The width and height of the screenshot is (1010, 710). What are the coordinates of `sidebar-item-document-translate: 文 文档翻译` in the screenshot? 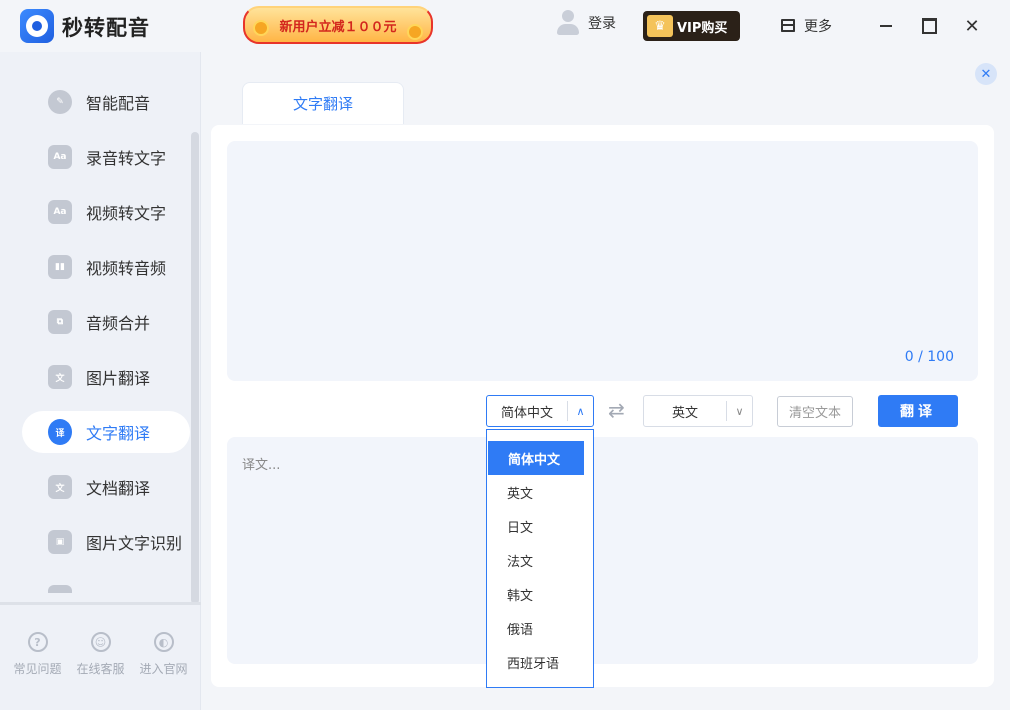 It's located at (106, 487).